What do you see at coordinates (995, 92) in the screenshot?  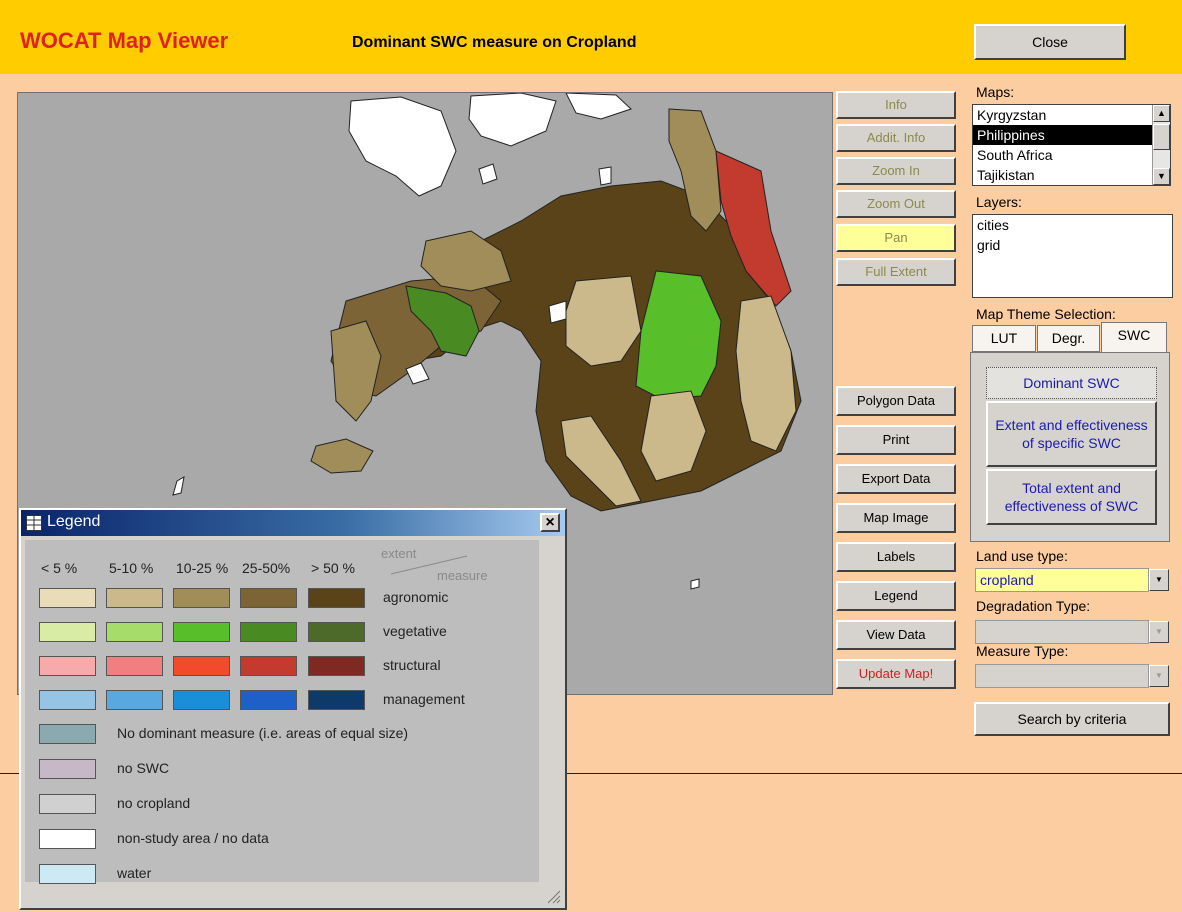 I see `maps-label: Maps:` at bounding box center [995, 92].